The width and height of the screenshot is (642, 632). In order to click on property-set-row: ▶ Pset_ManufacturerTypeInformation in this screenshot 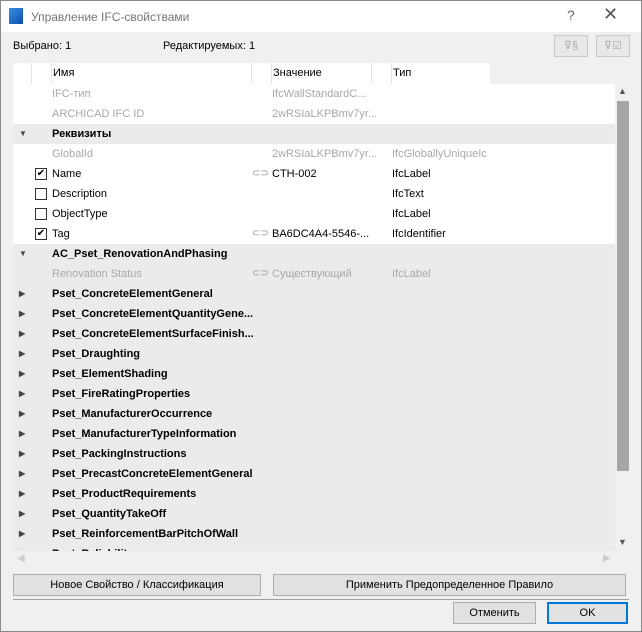, I will do `click(314, 434)`.